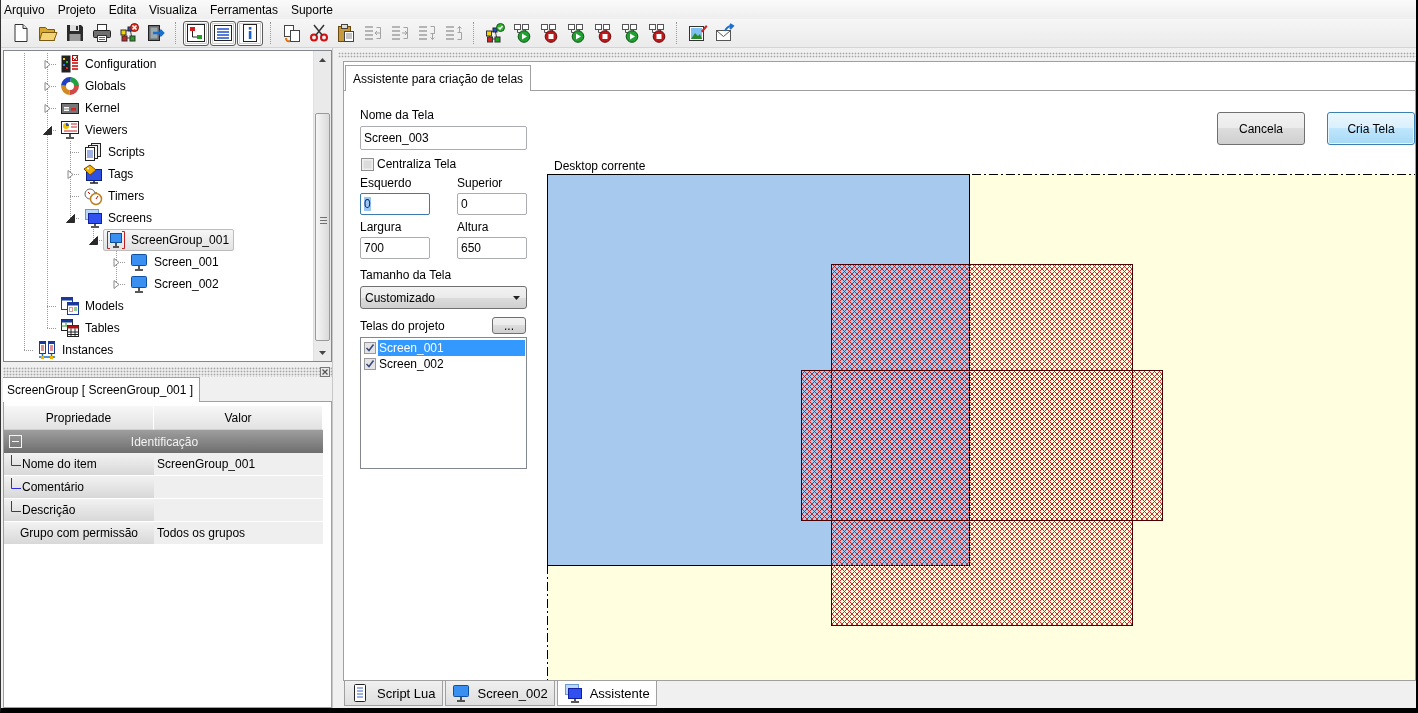  Describe the element at coordinates (600, 166) in the screenshot. I see `preview-label: Desktop corrente` at that location.